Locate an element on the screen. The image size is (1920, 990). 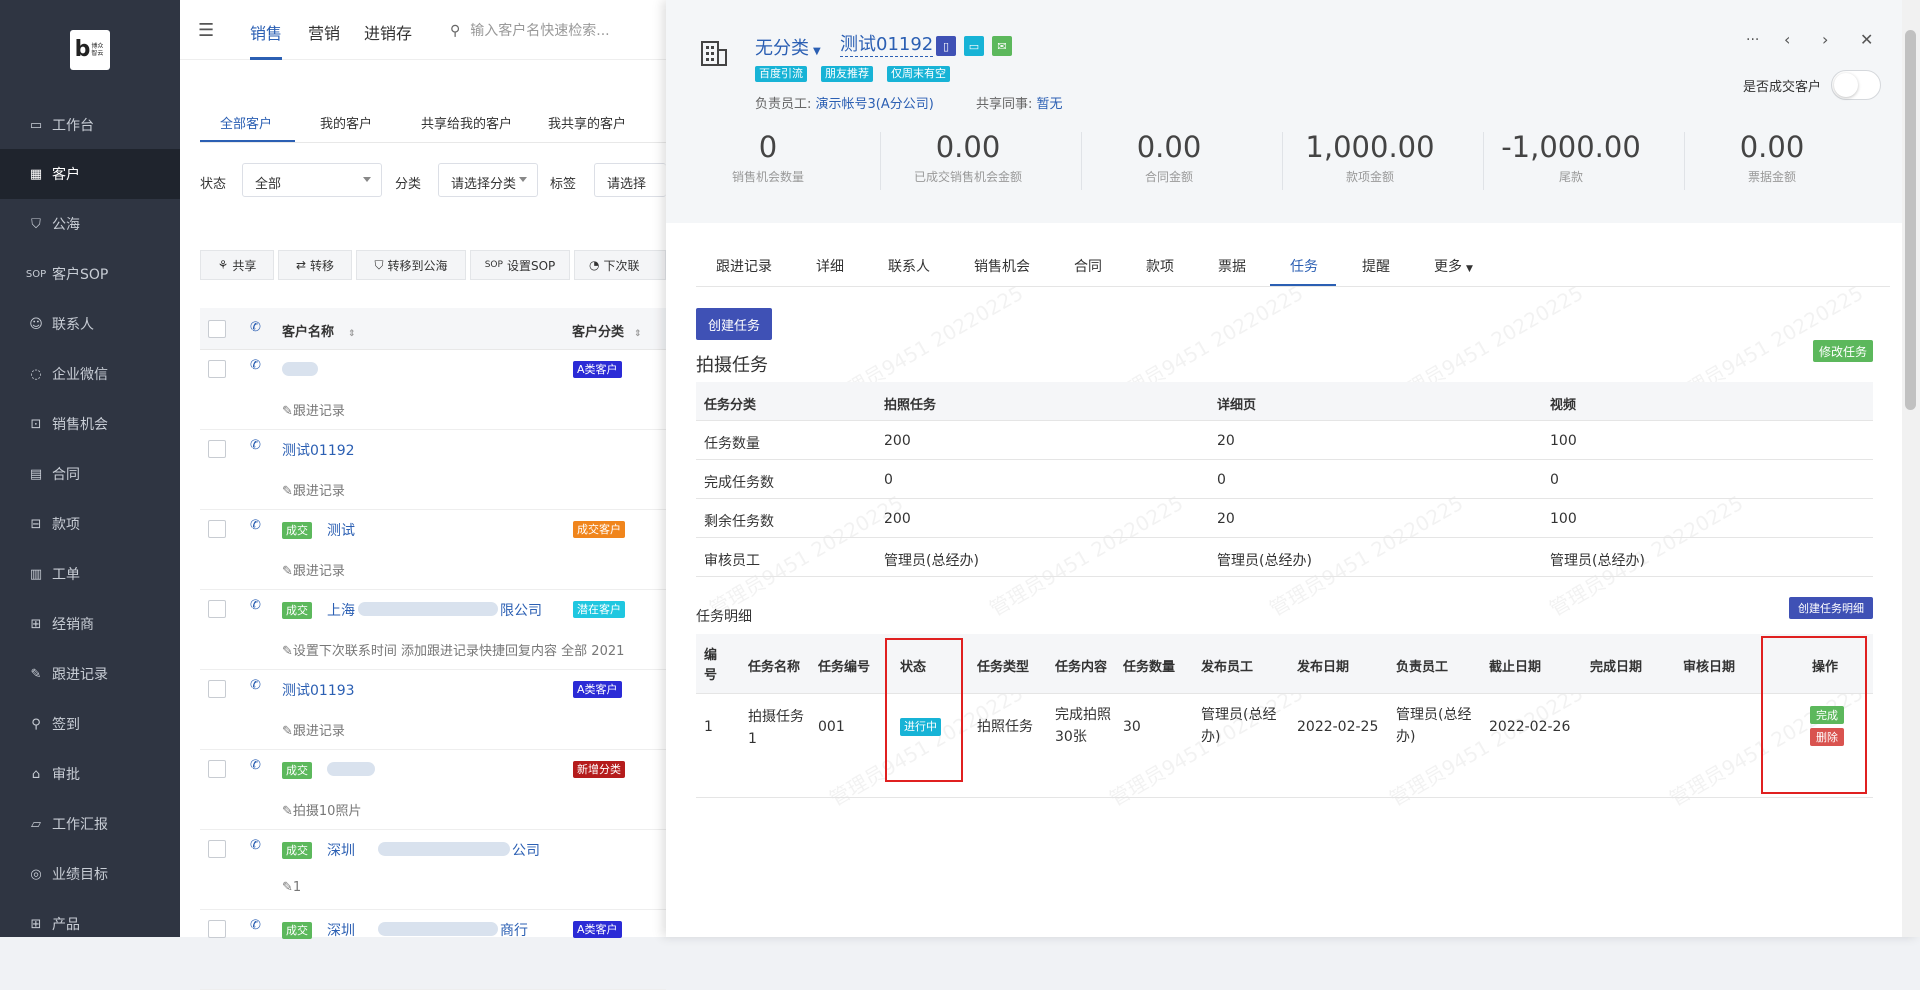
mail-icon: ✉ is located at coordinates (1002, 46).